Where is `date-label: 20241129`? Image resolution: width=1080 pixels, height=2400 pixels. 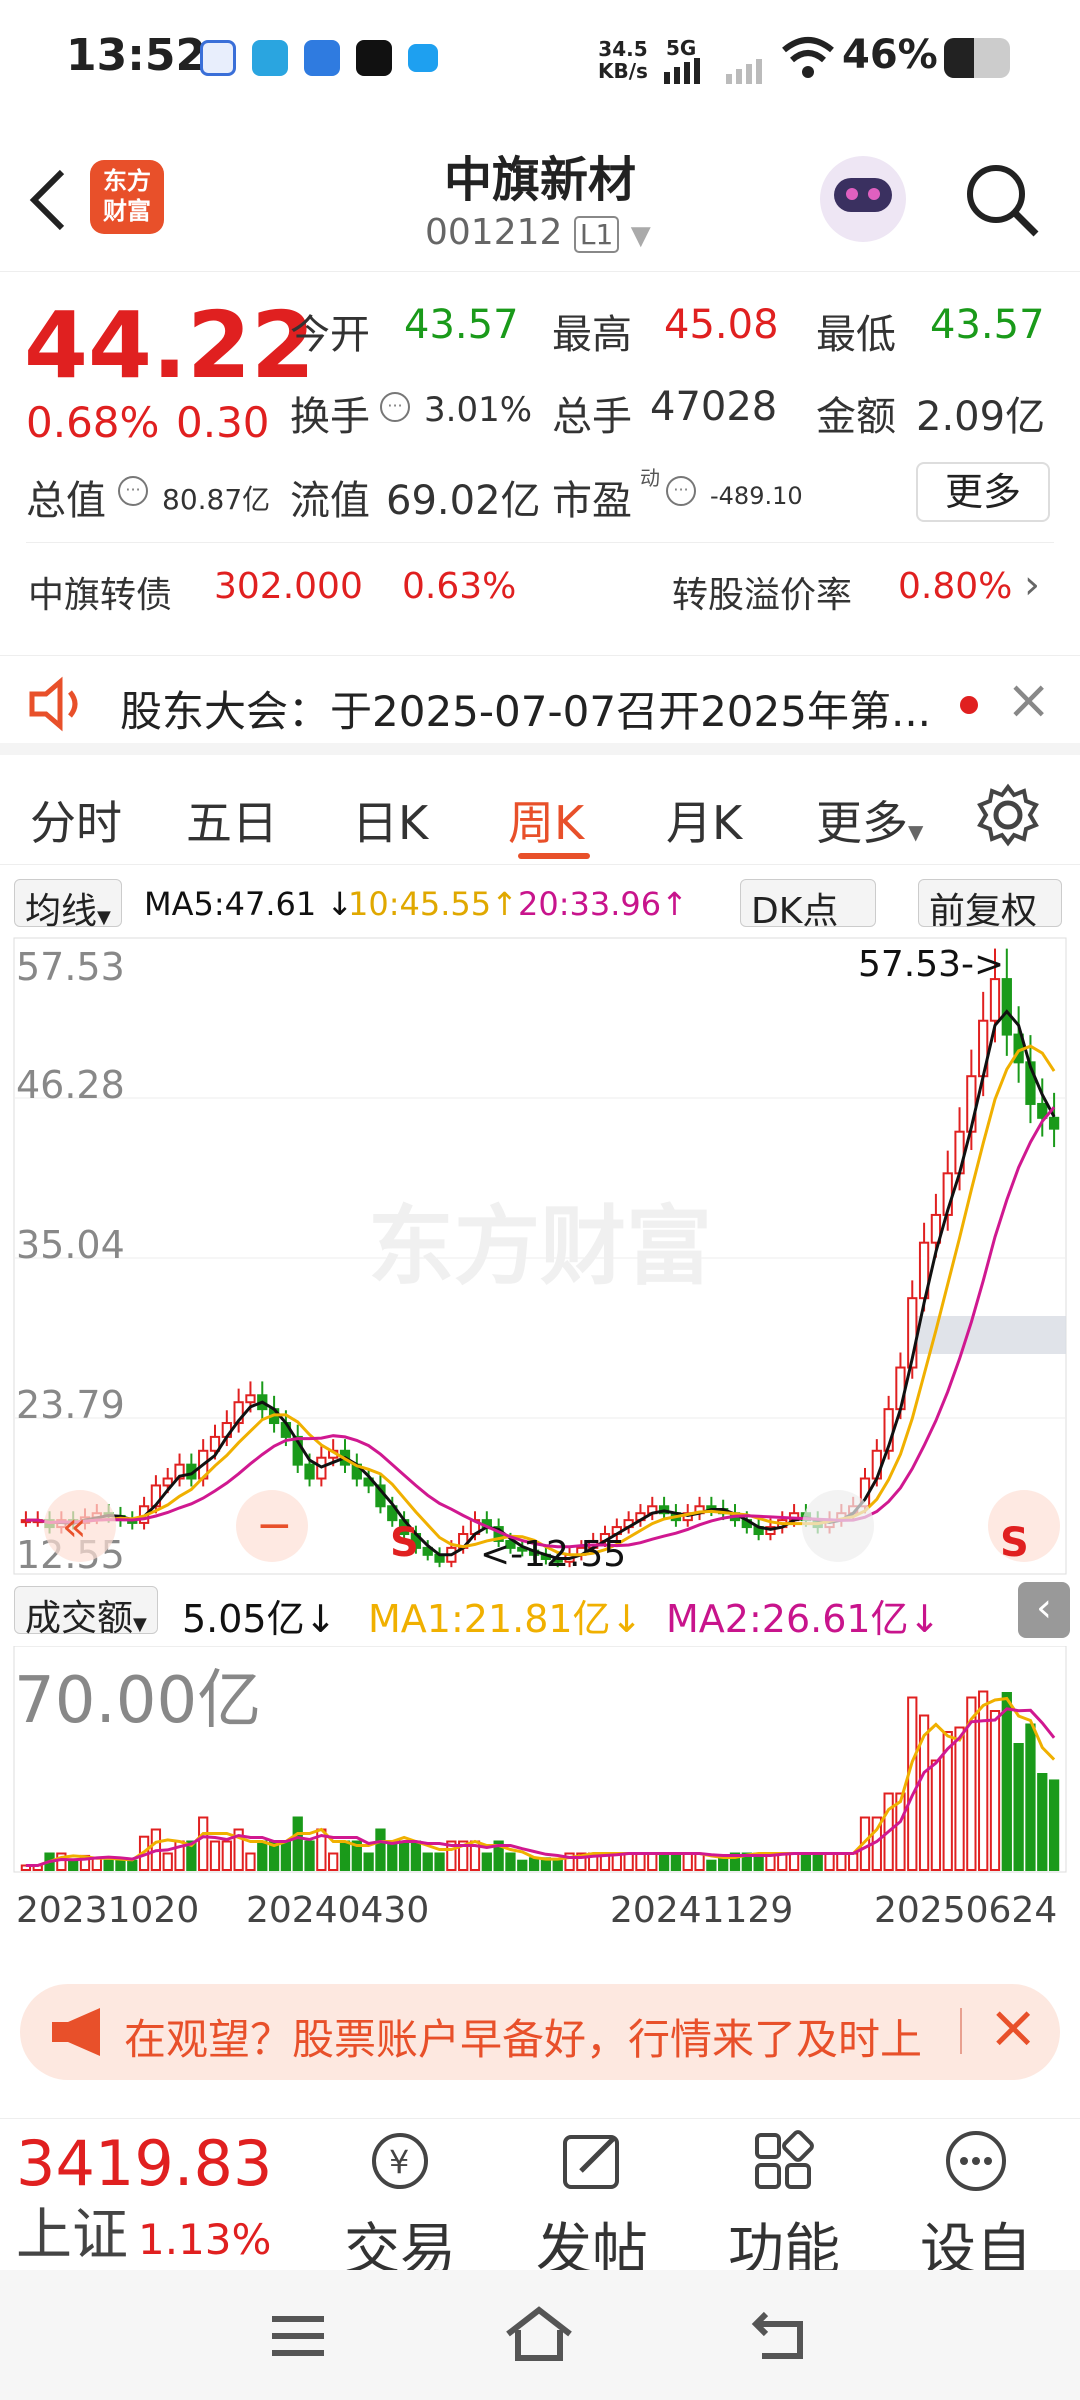 date-label: 20241129 is located at coordinates (701, 1908).